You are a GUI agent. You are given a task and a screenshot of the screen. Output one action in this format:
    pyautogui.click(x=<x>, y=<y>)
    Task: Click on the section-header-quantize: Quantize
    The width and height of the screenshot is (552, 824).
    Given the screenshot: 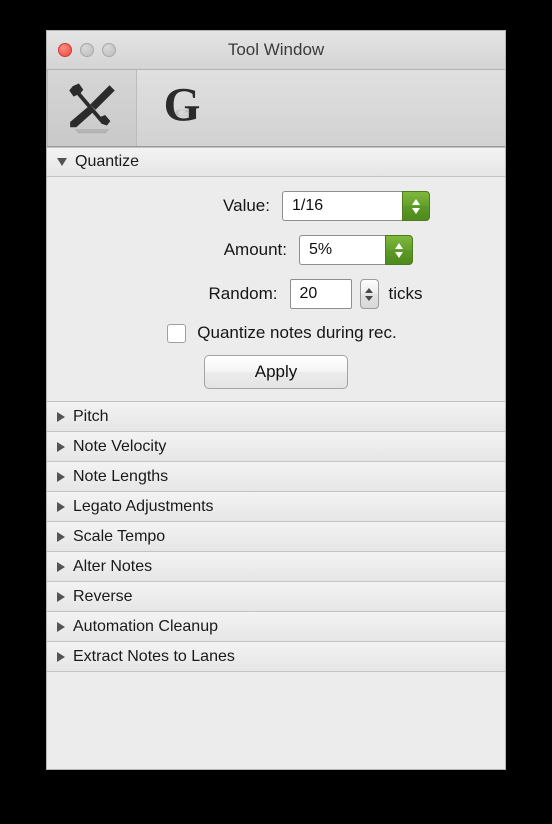 What is the action you would take?
    pyautogui.click(x=276, y=162)
    